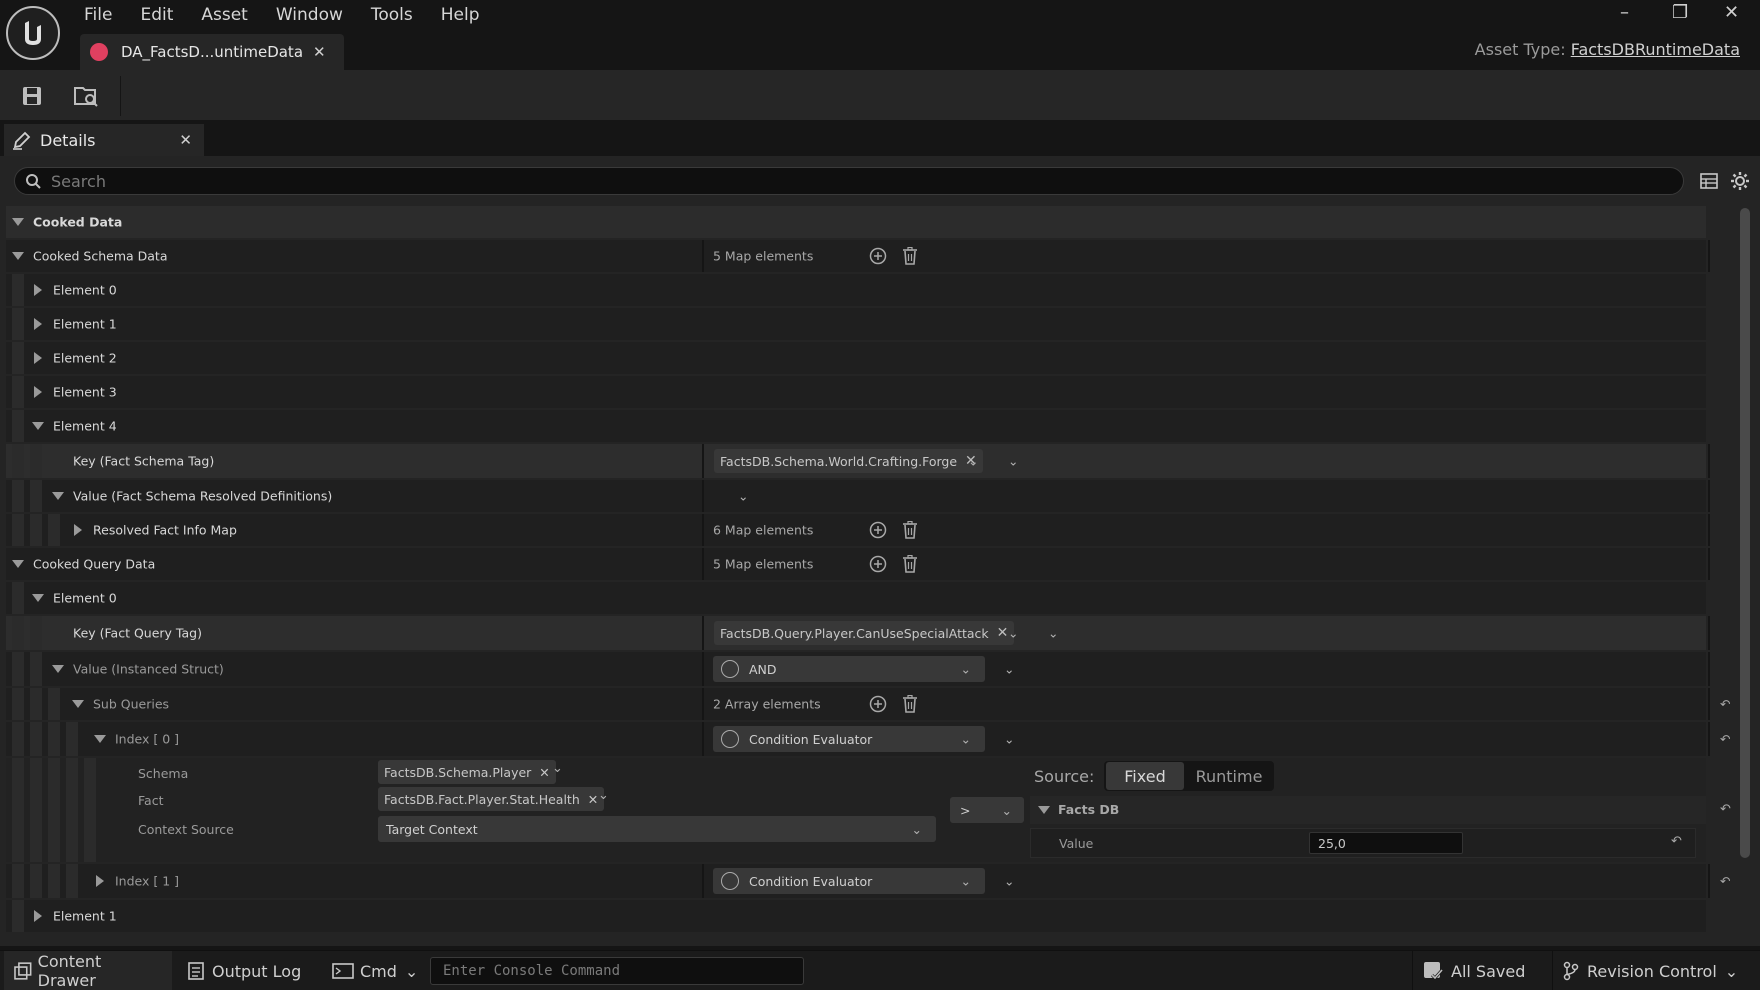 The height and width of the screenshot is (990, 1760). I want to click on close-details-icon: ✕, so click(185, 140).